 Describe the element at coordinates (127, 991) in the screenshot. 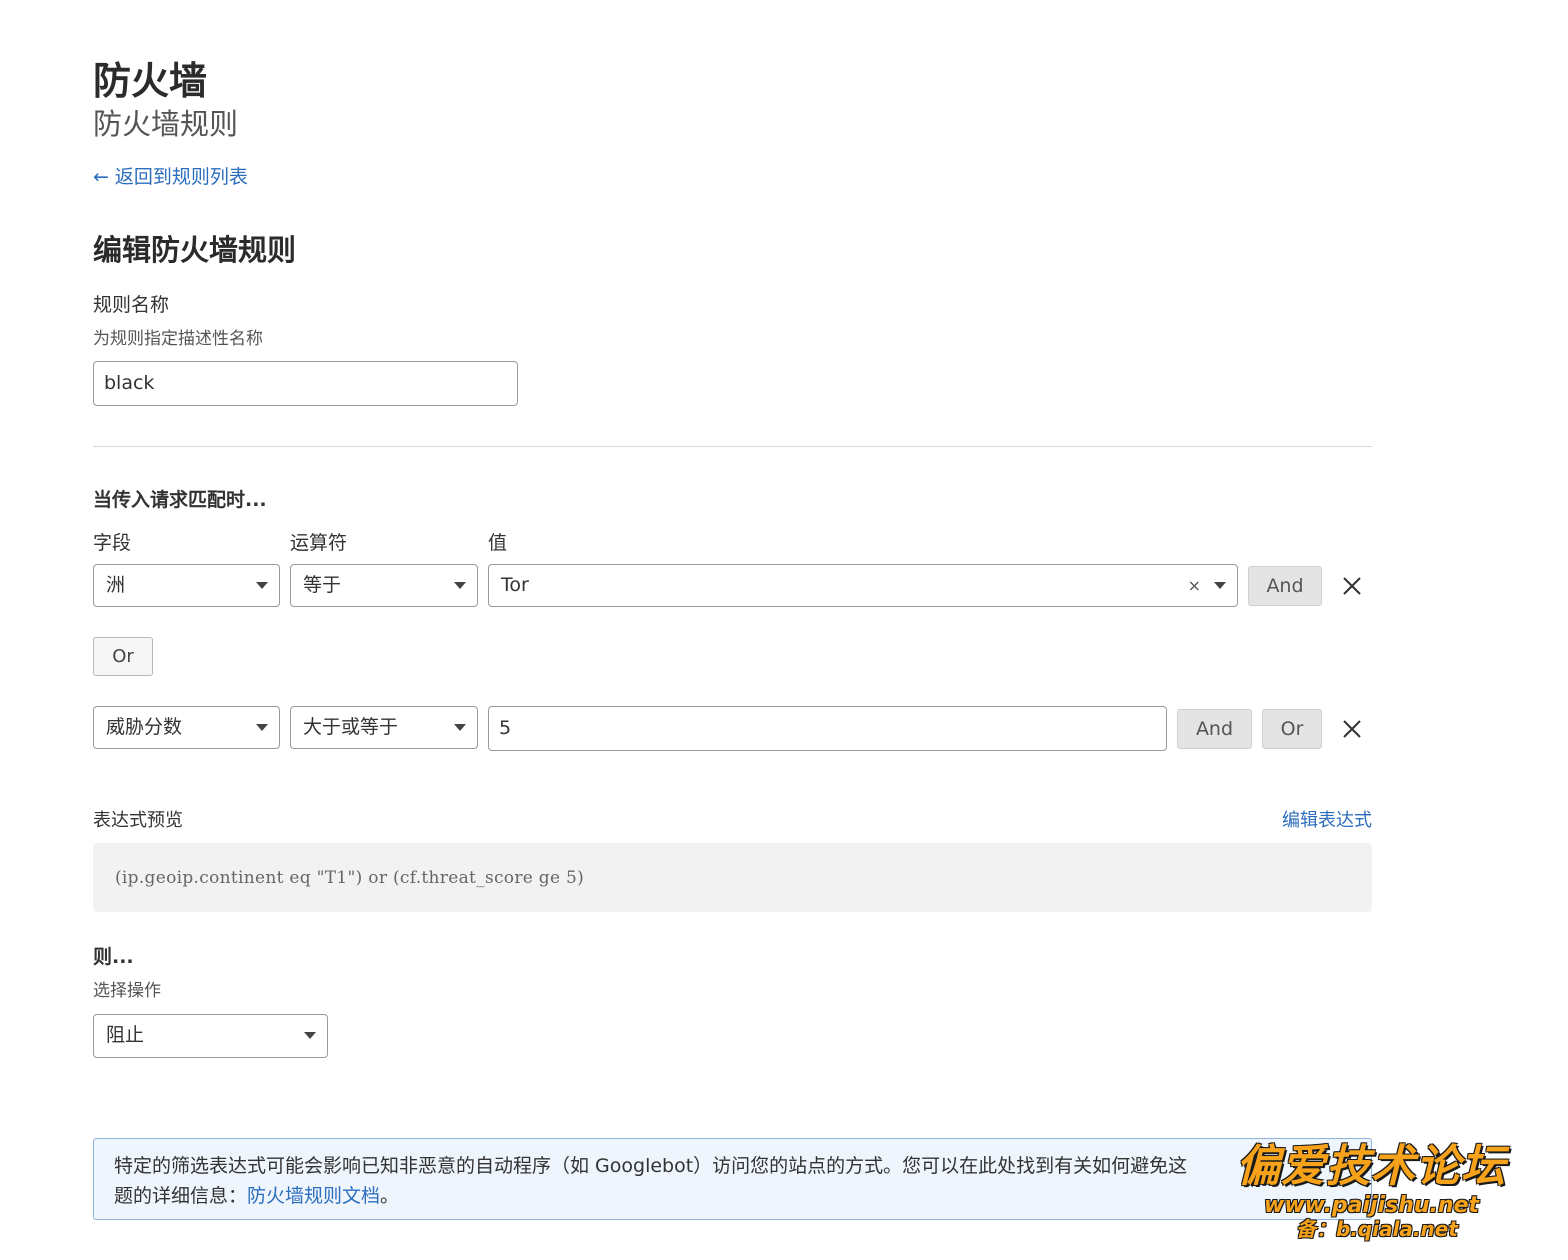

I see `action-label: 选择操作` at that location.